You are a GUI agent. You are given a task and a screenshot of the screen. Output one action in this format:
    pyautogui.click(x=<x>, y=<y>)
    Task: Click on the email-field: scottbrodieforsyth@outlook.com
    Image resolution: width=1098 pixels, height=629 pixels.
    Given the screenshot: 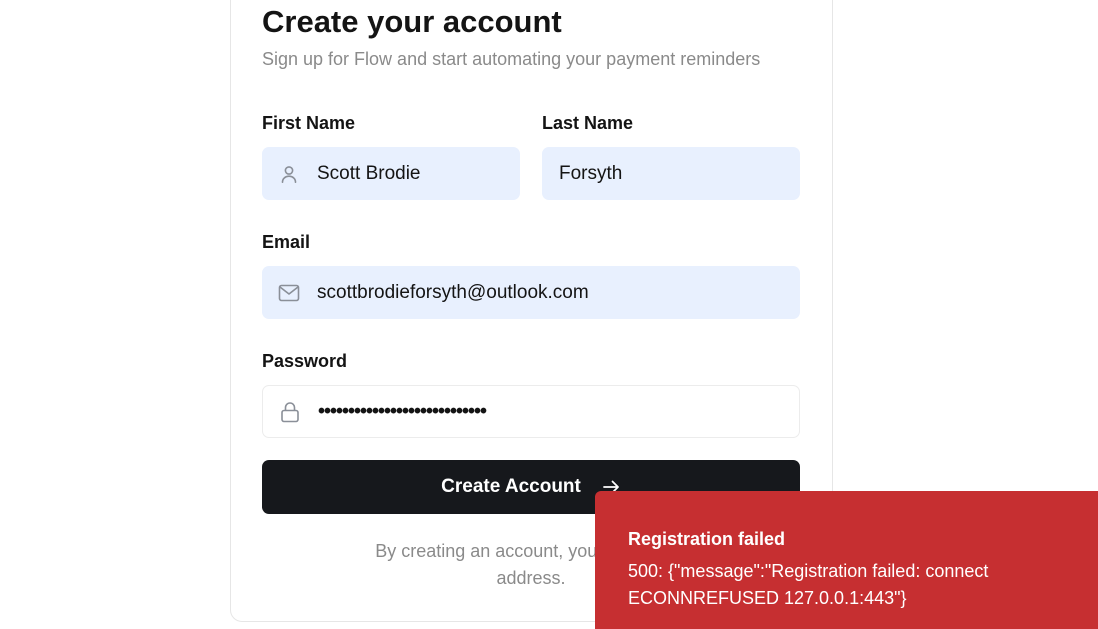 What is the action you would take?
    pyautogui.click(x=531, y=292)
    